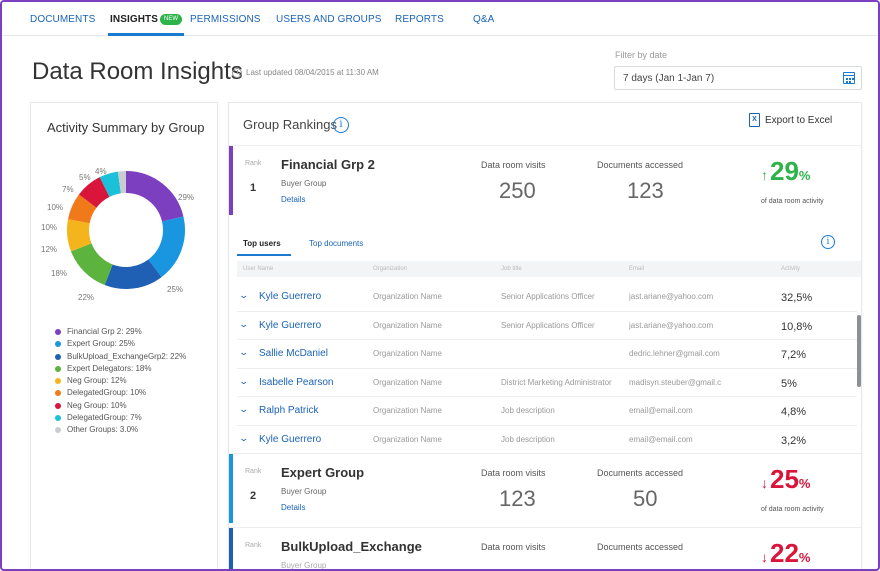  What do you see at coordinates (754, 120) in the screenshot?
I see `excel-icon: X` at bounding box center [754, 120].